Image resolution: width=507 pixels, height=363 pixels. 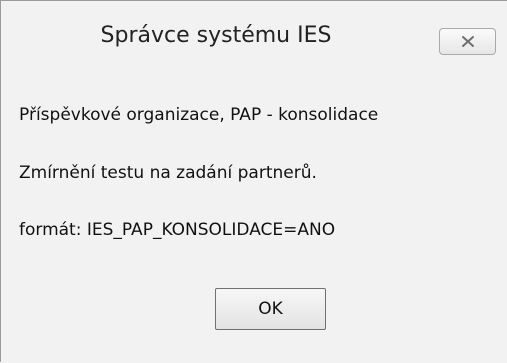 I want to click on message-line-2: Zmírnění testu na zadání partnerů., so click(x=168, y=173).